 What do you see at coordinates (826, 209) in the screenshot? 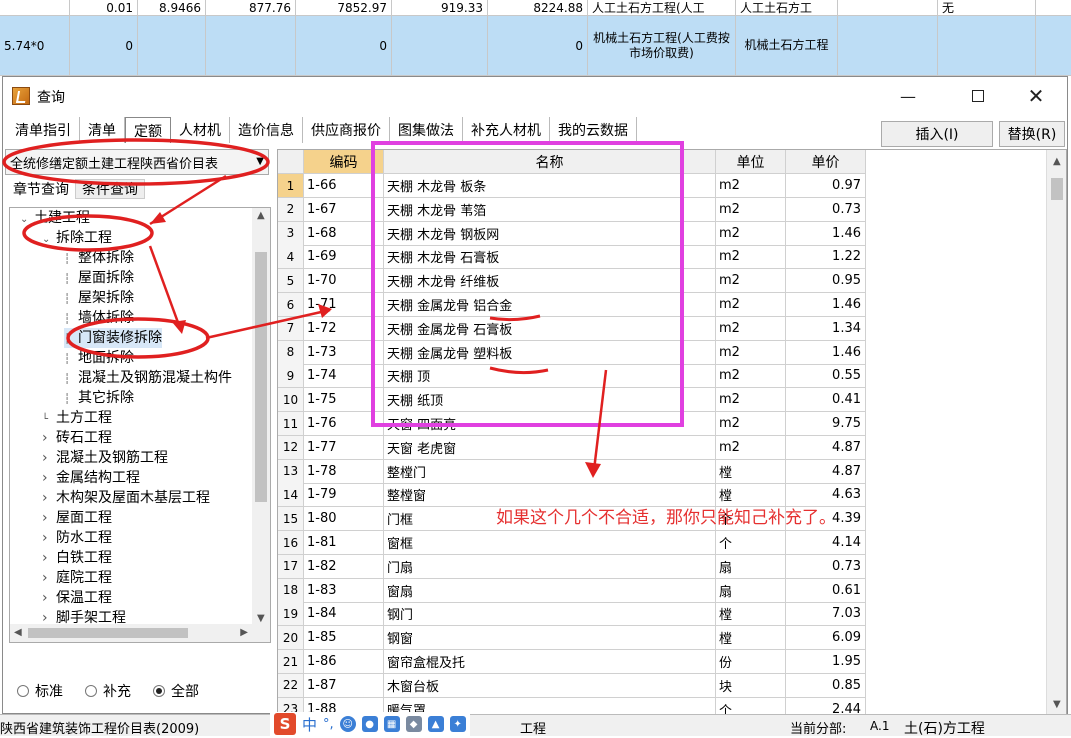
I see `table-cell: 0.73` at bounding box center [826, 209].